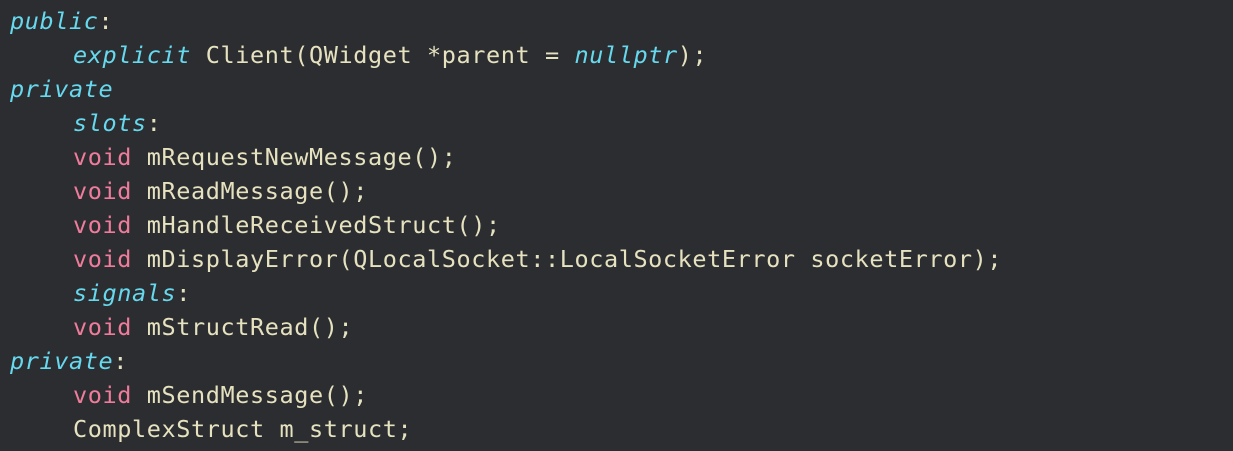  What do you see at coordinates (621, 293) in the screenshot?
I see `code-line-9: signals:` at bounding box center [621, 293].